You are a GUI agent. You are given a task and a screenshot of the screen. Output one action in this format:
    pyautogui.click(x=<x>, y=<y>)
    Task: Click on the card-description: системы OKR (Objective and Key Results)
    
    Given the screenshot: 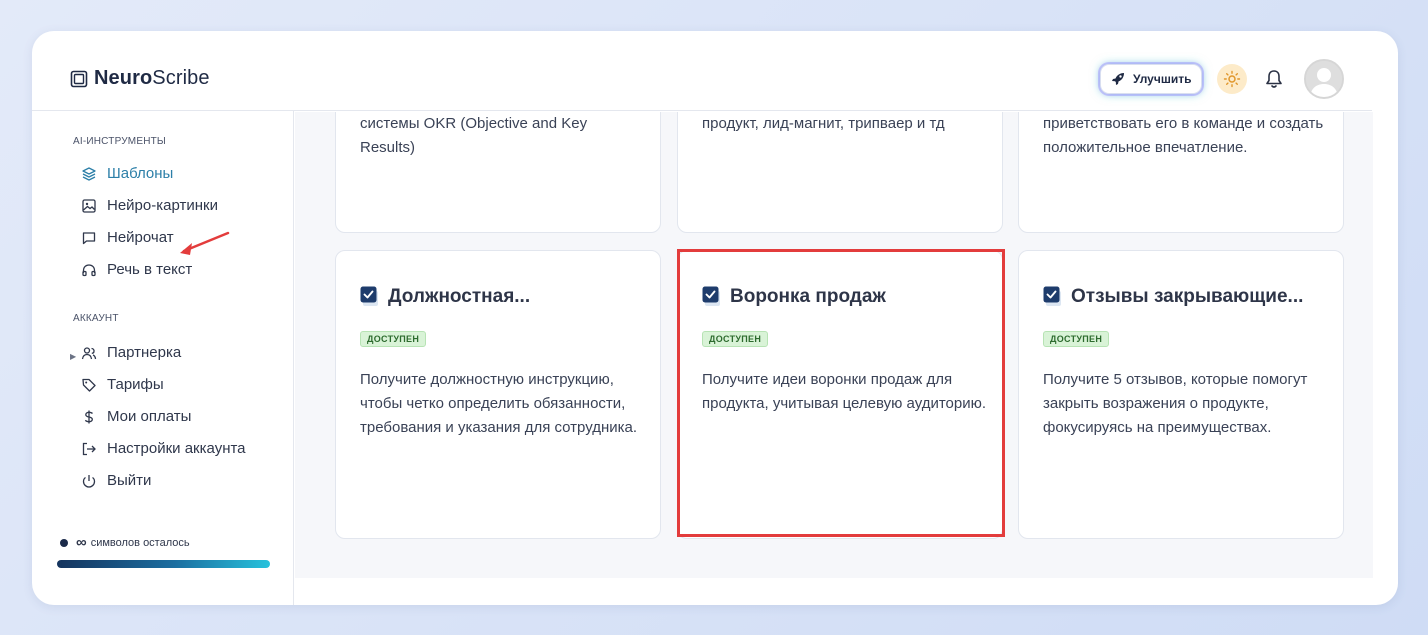 What is the action you would take?
    pyautogui.click(x=474, y=135)
    